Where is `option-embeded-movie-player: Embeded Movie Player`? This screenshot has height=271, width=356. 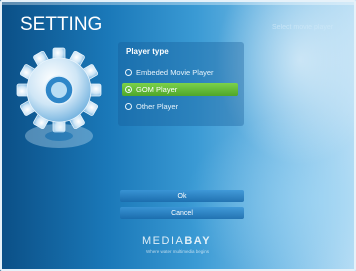
option-embeded-movie-player: Embeded Movie Player is located at coordinates (180, 72).